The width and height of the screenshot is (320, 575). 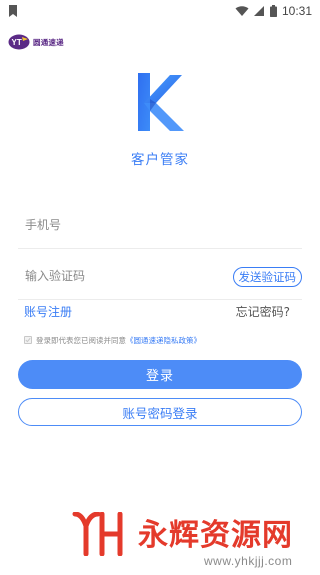 I want to click on brand-name: 圆通速递, so click(x=48, y=42).